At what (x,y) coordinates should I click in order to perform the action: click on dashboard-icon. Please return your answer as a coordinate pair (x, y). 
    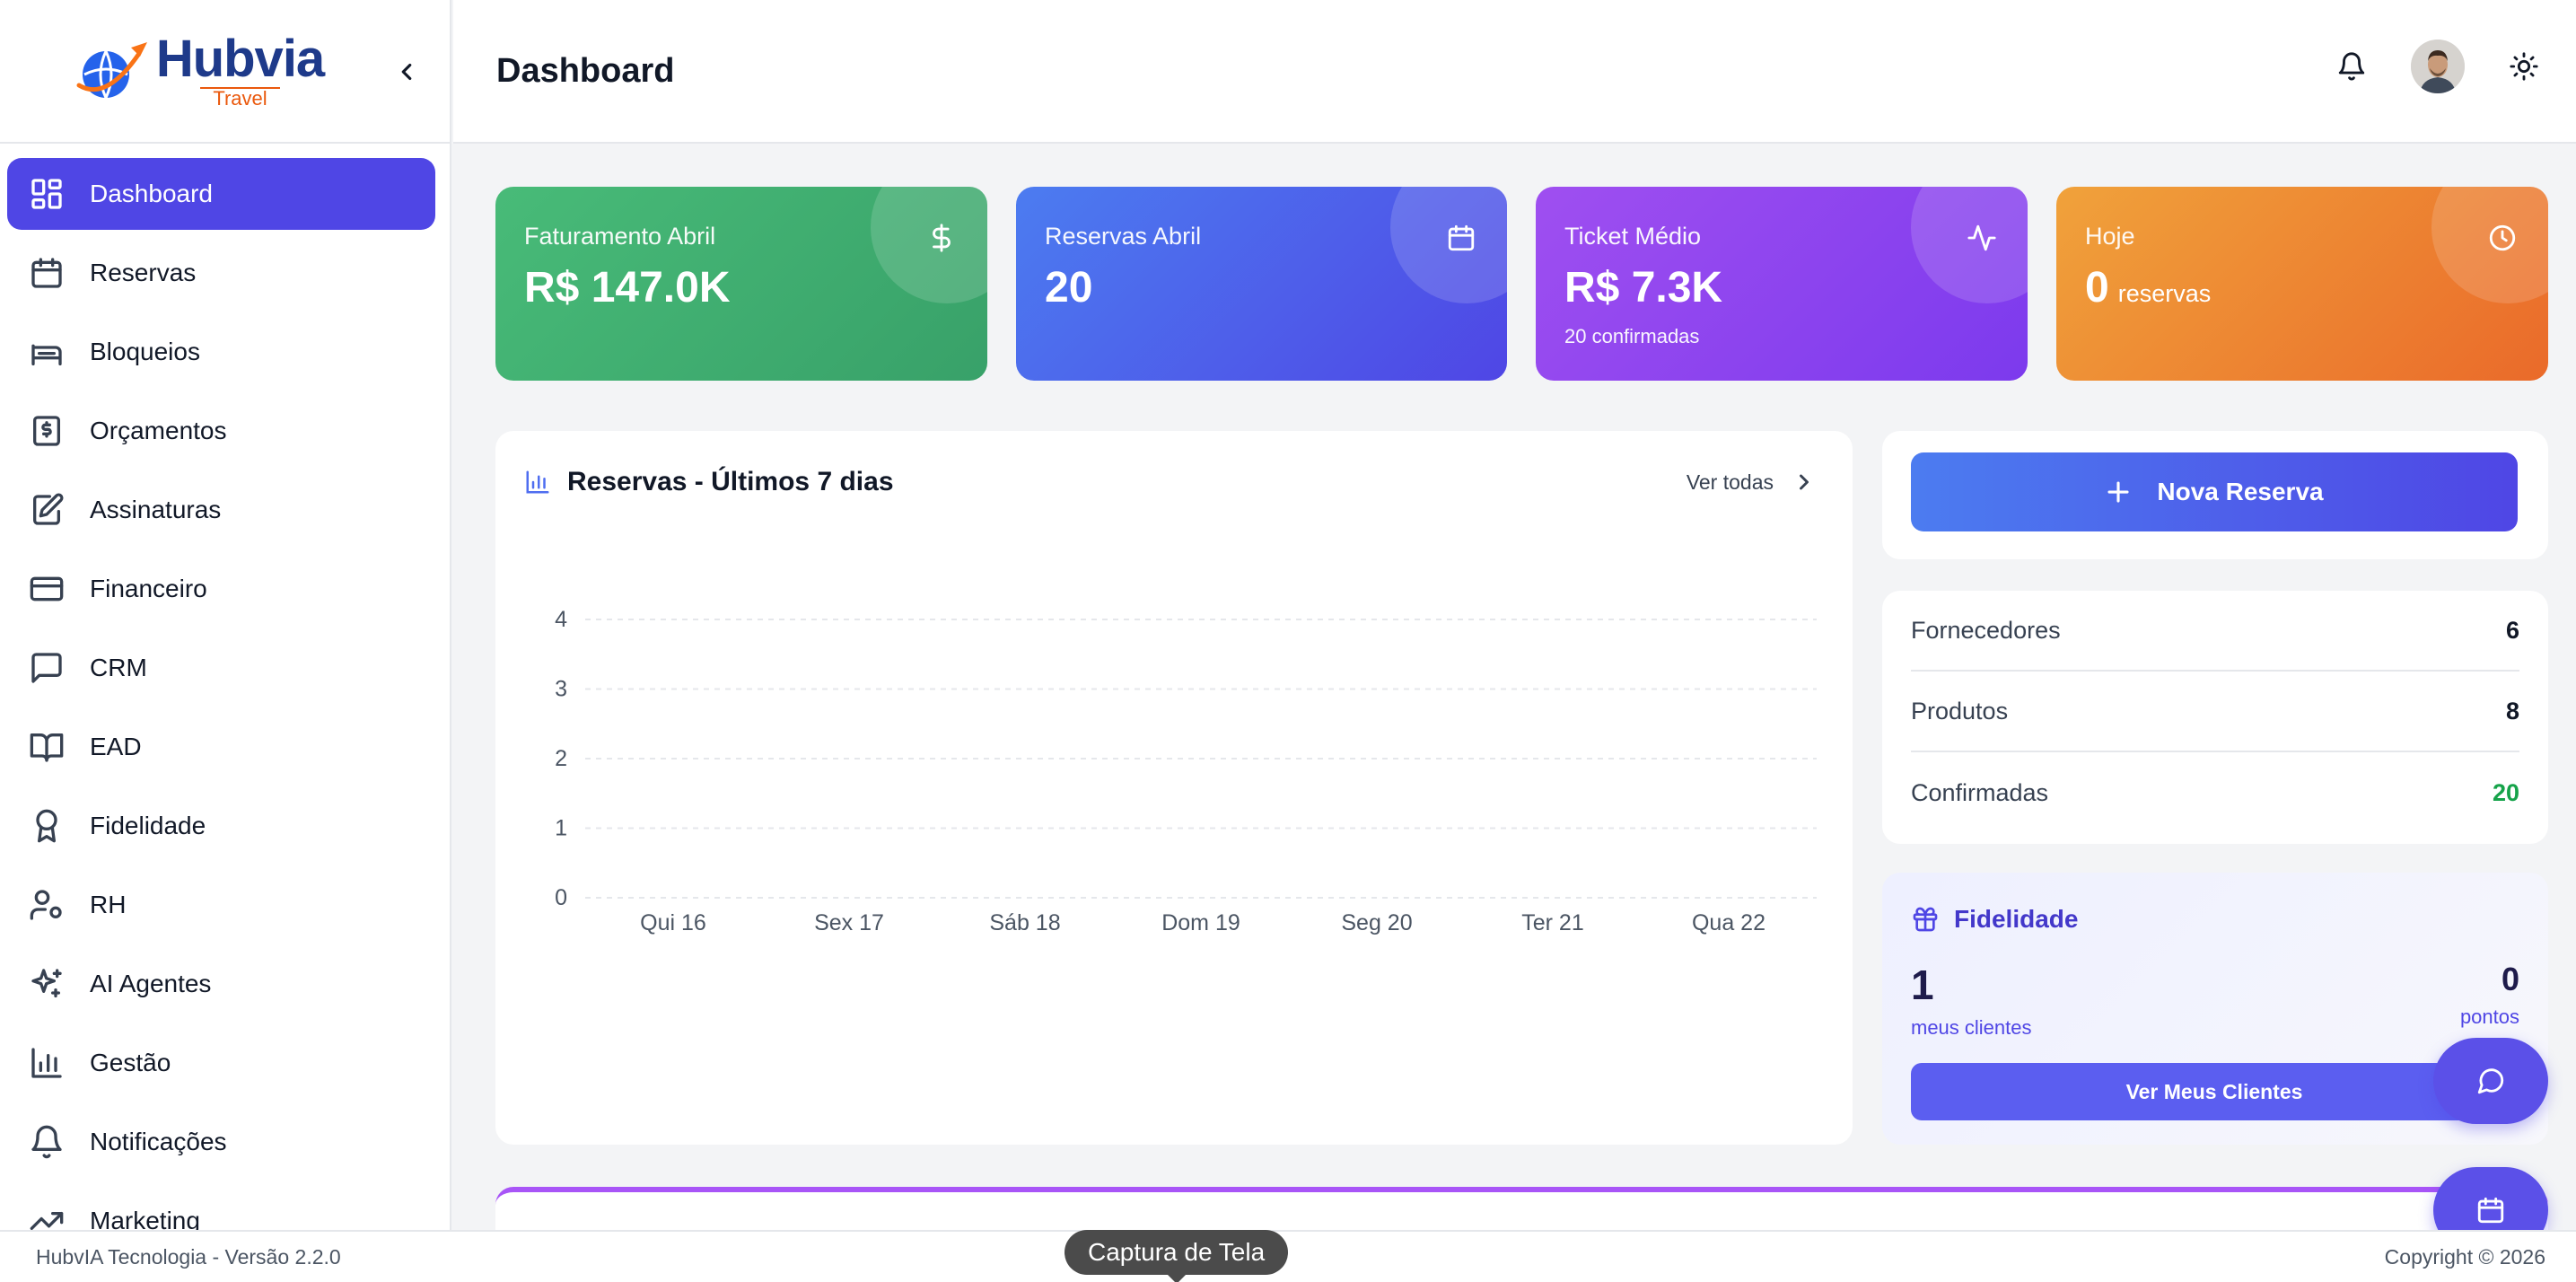
    Looking at the image, I should click on (46, 194).